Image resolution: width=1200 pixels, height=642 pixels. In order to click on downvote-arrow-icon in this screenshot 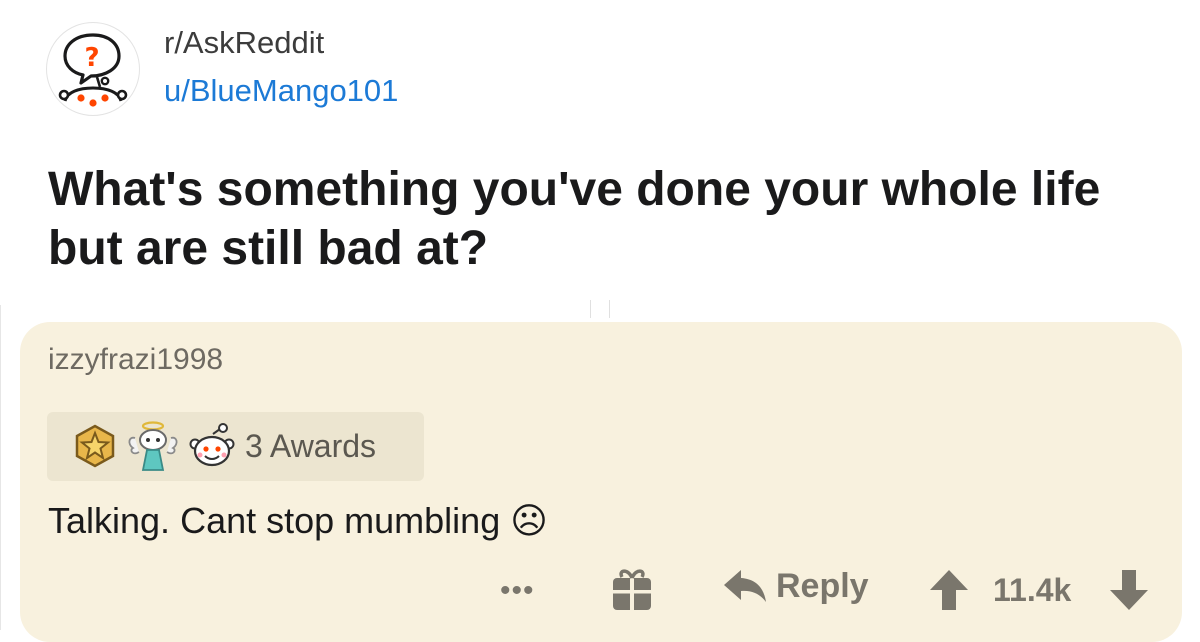, I will do `click(1129, 590)`.